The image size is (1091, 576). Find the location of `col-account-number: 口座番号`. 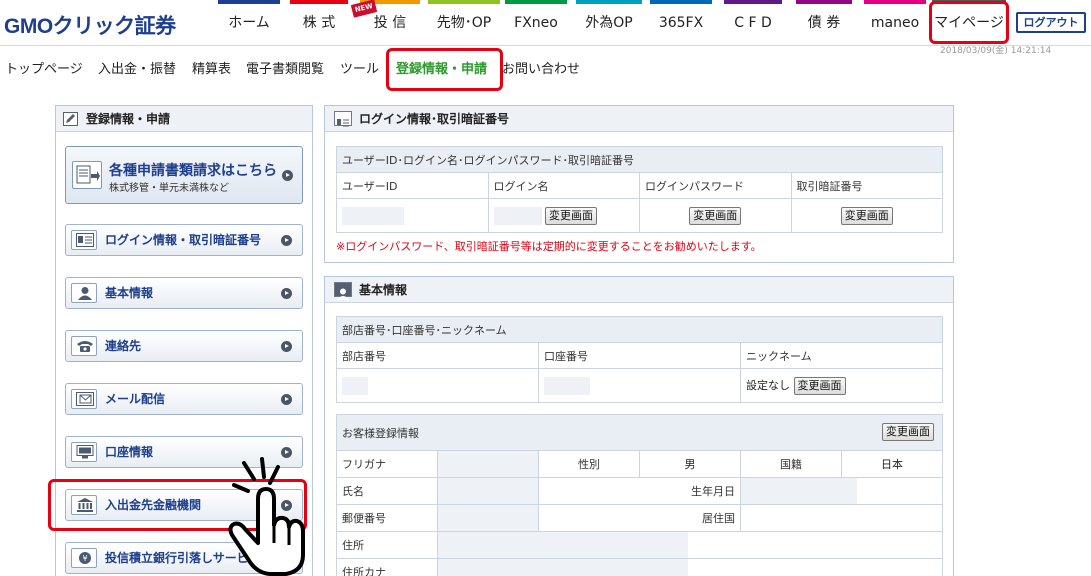

col-account-number: 口座番号 is located at coordinates (639, 355).